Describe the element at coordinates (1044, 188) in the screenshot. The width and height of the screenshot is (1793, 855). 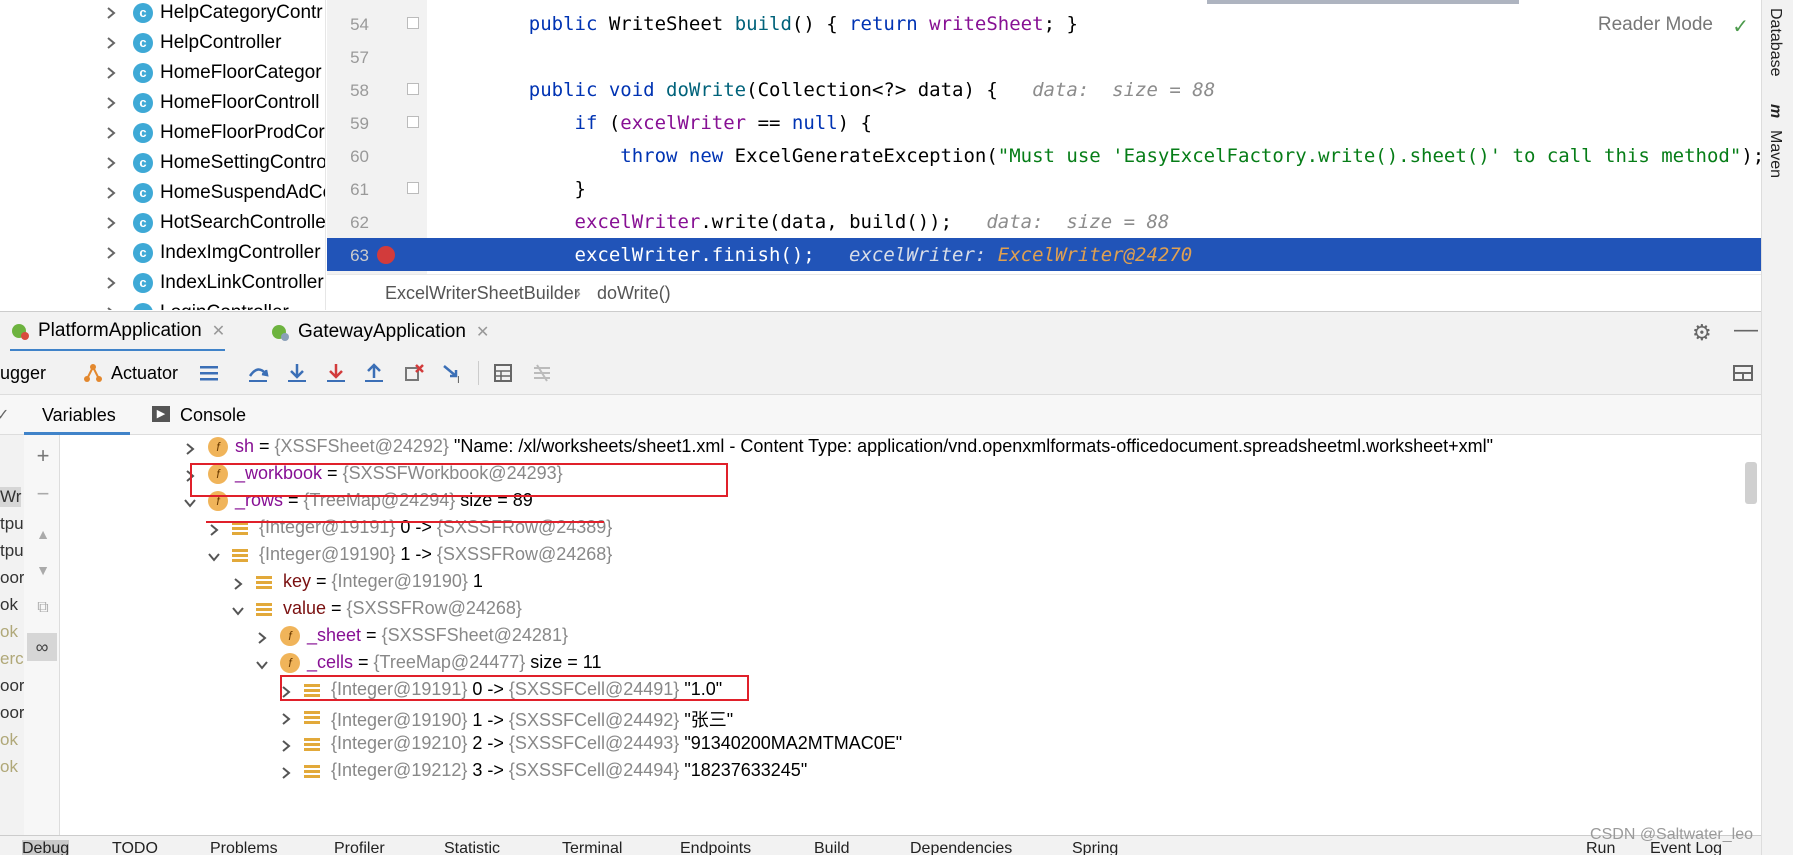
I see `code-line: 61 }` at that location.